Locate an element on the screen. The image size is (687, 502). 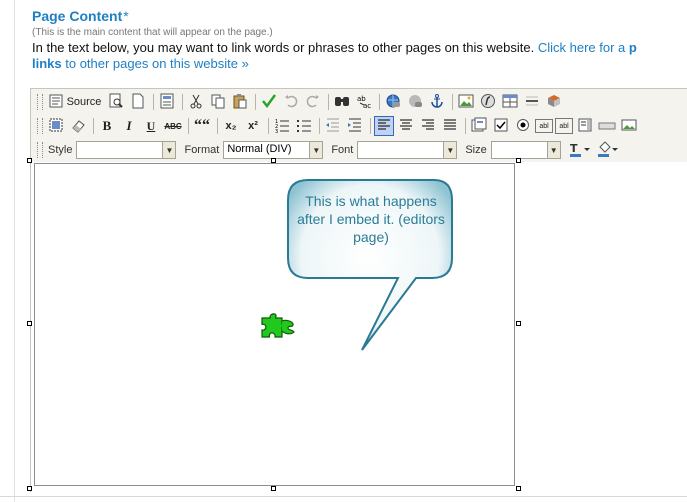
required-mark: * is located at coordinates (126, 16).